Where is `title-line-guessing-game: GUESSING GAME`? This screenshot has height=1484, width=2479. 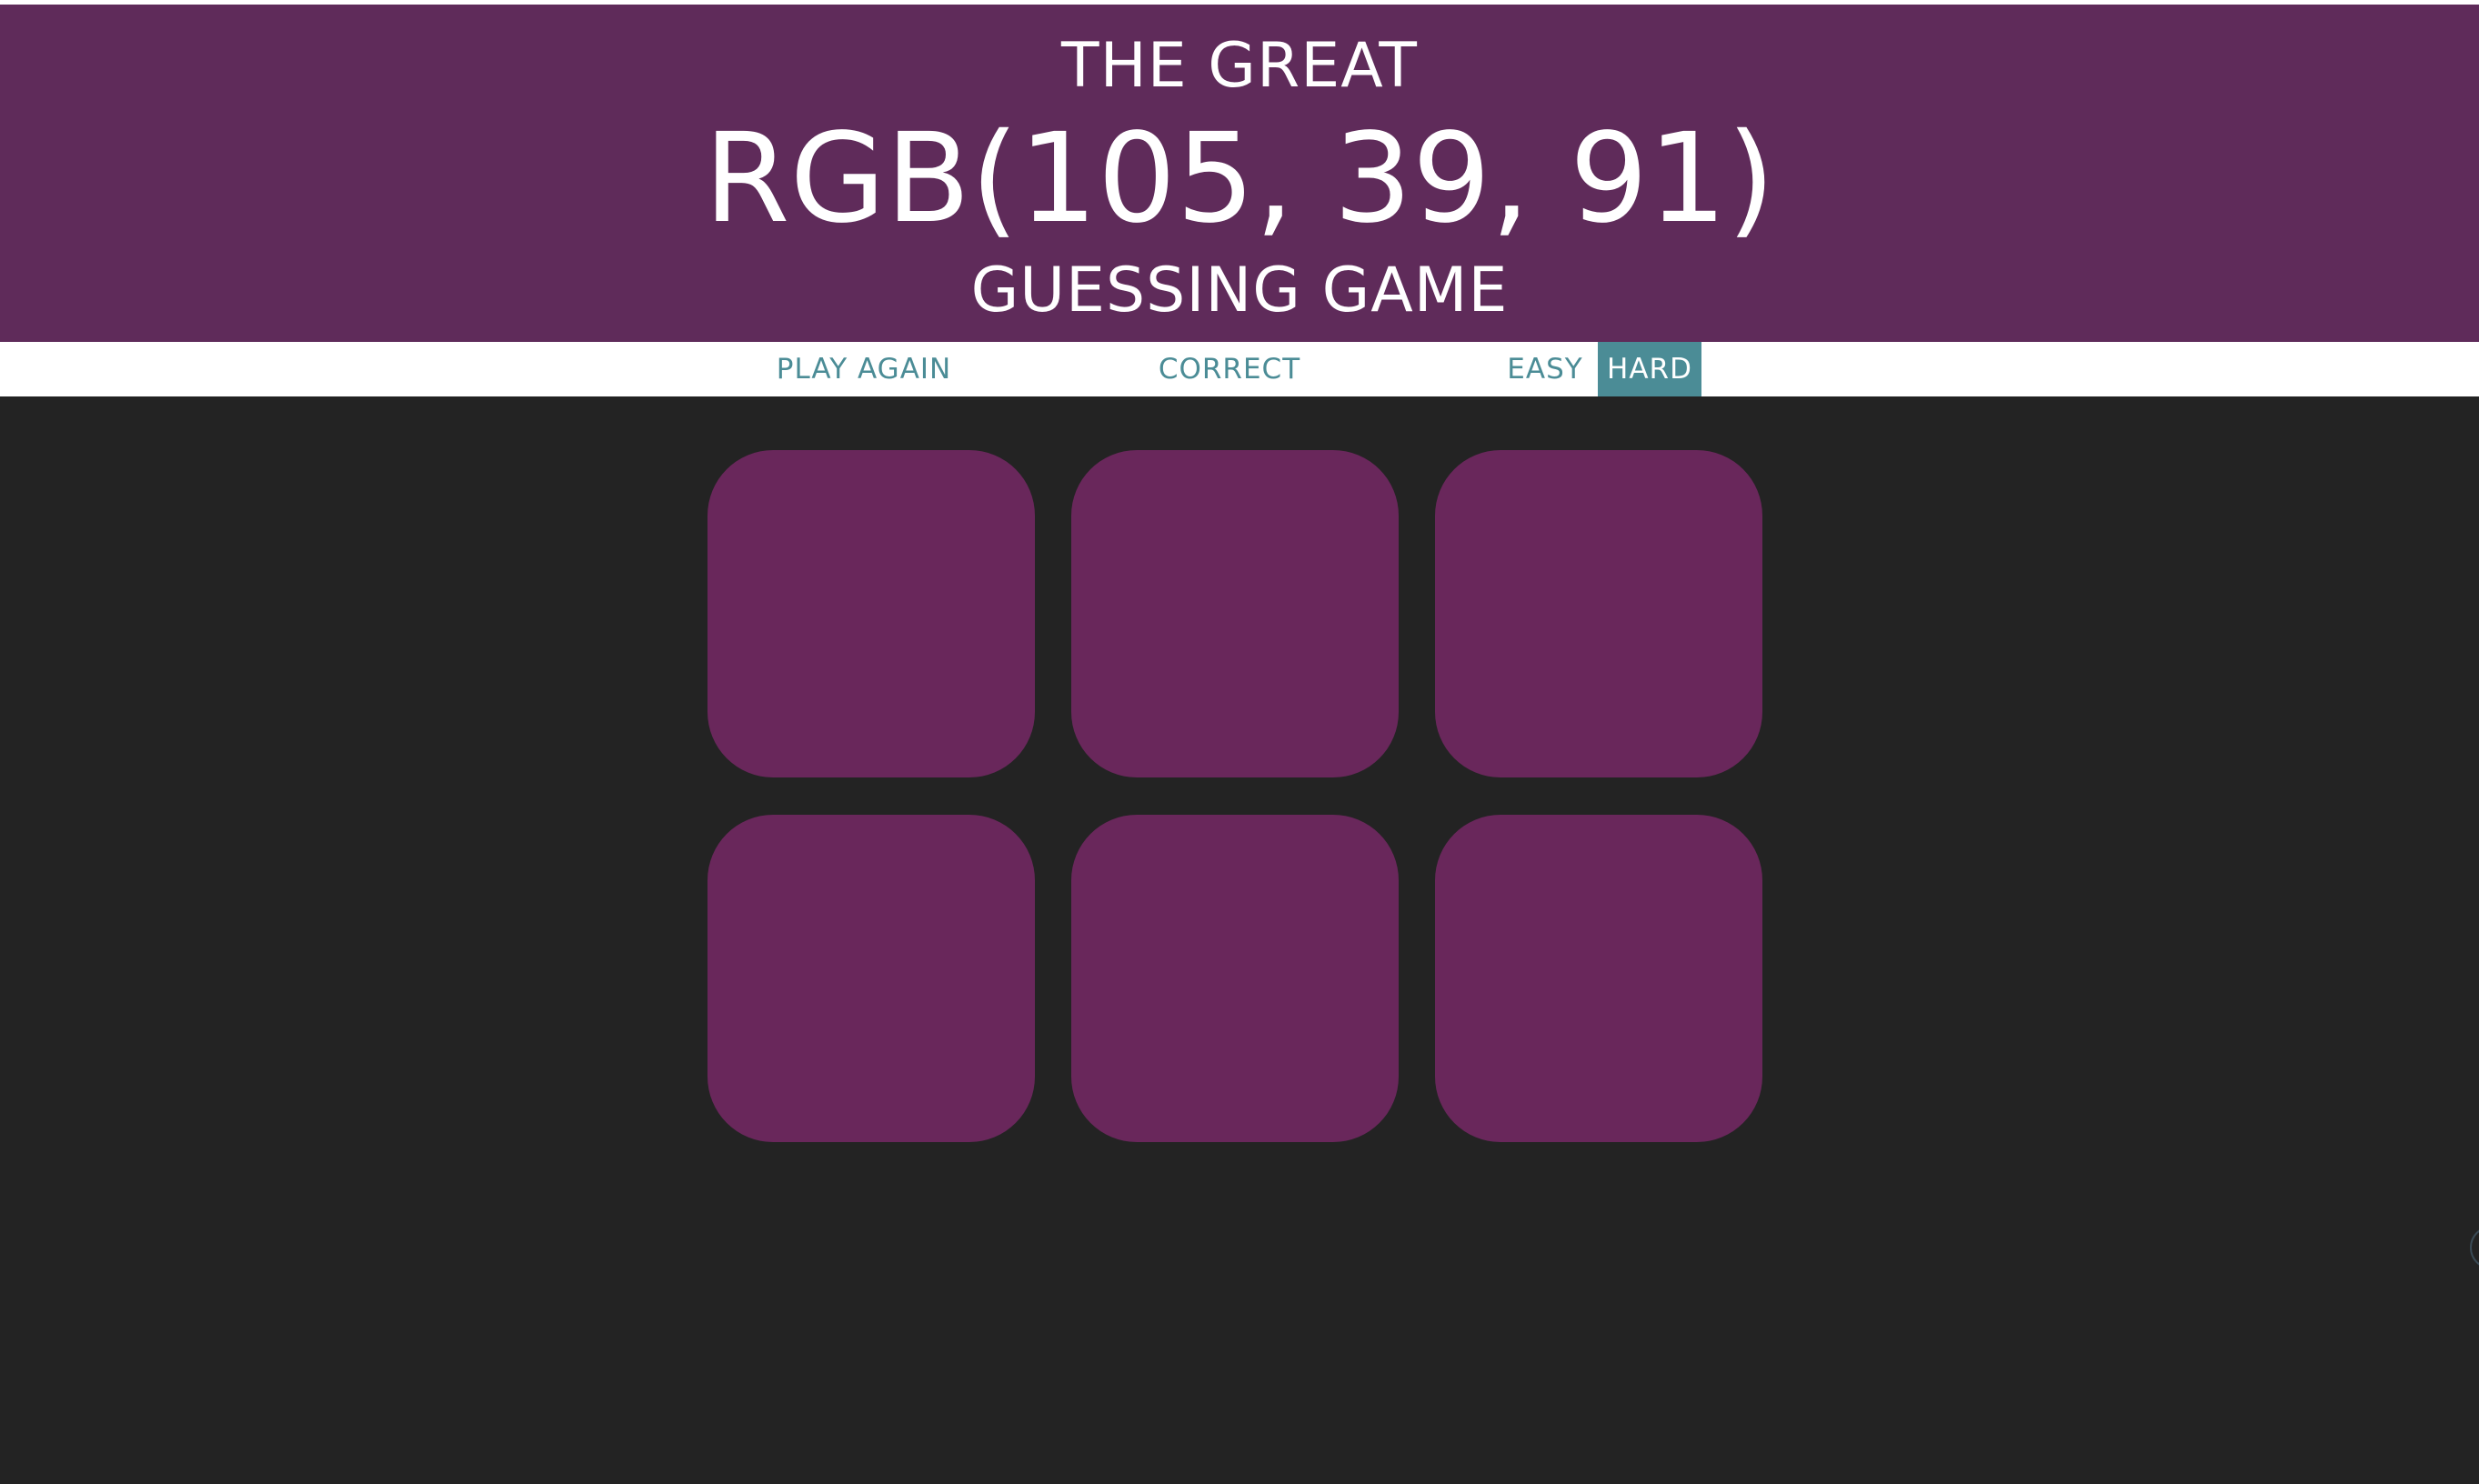 title-line-guessing-game: GUESSING GAME is located at coordinates (1239, 291).